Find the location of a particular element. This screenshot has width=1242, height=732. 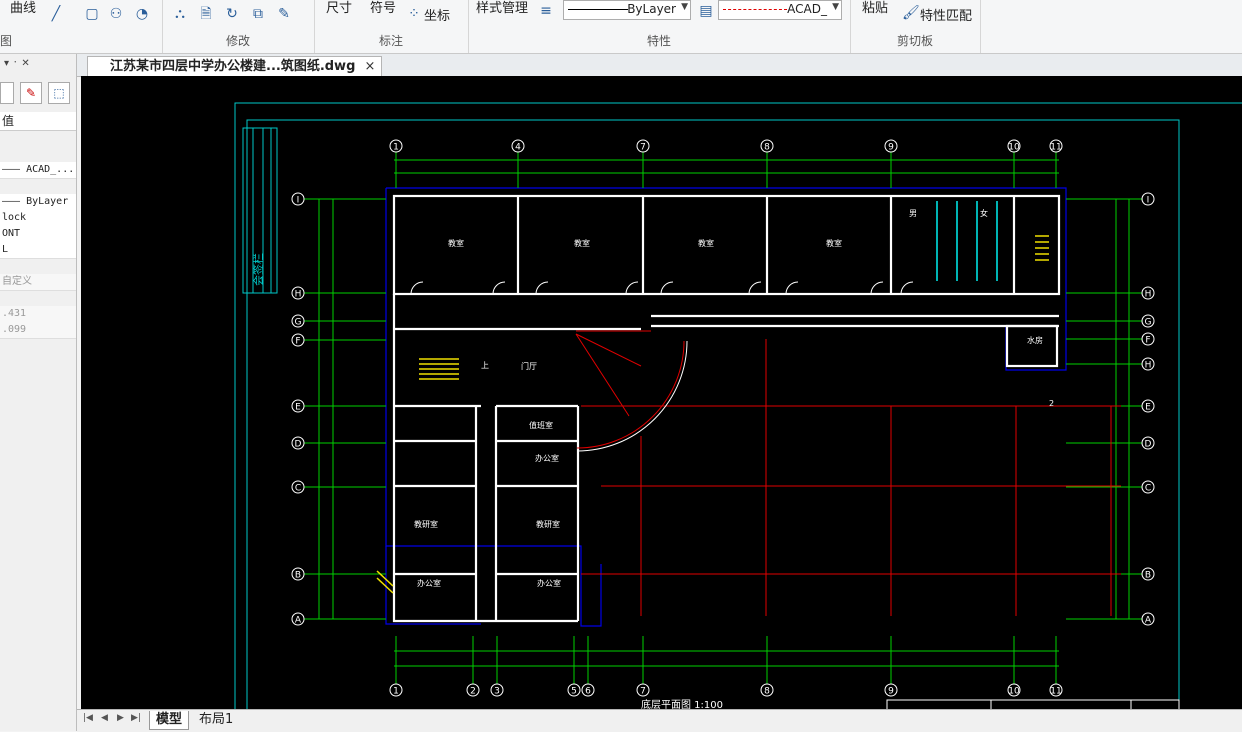

svg-text: 4 is located at coordinates (518, 148).